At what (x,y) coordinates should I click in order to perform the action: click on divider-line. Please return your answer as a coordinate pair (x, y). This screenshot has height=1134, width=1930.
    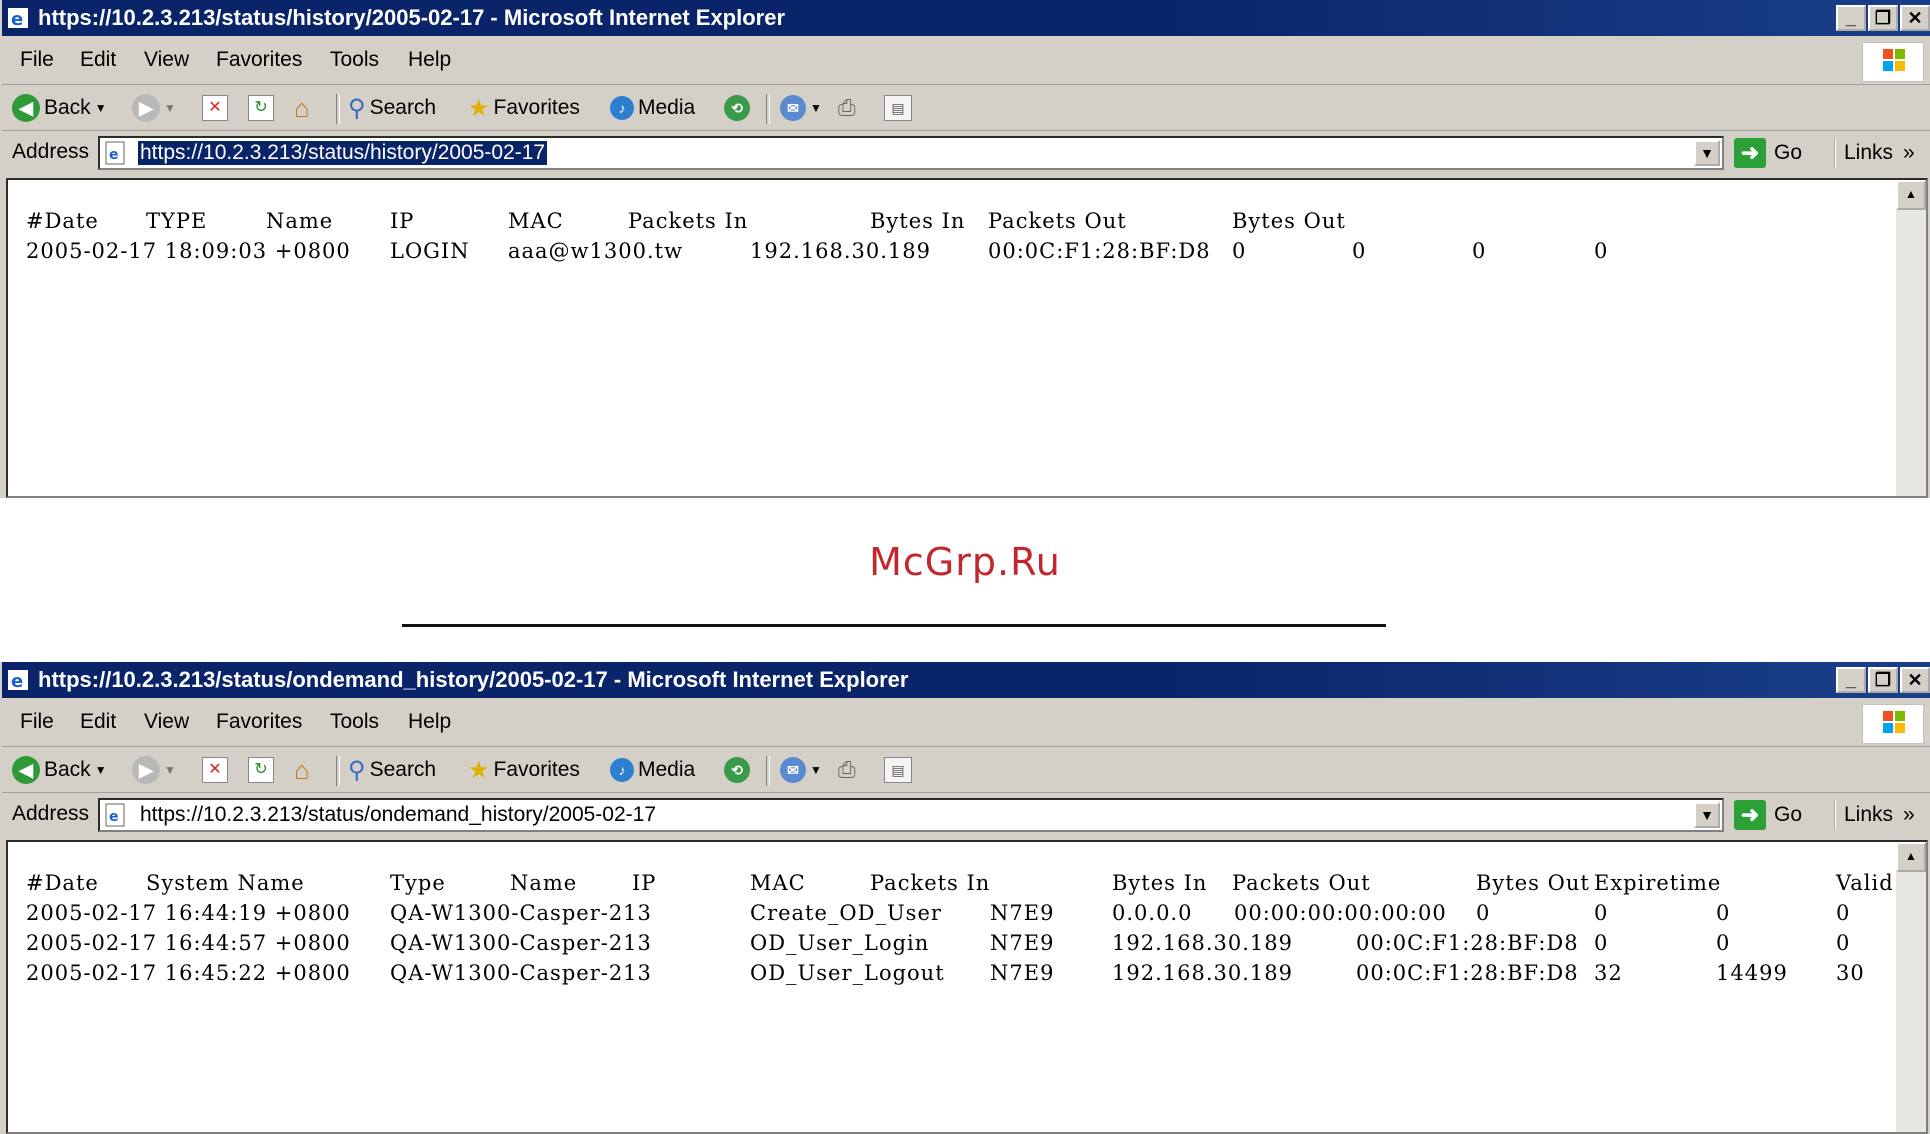
    Looking at the image, I should click on (894, 625).